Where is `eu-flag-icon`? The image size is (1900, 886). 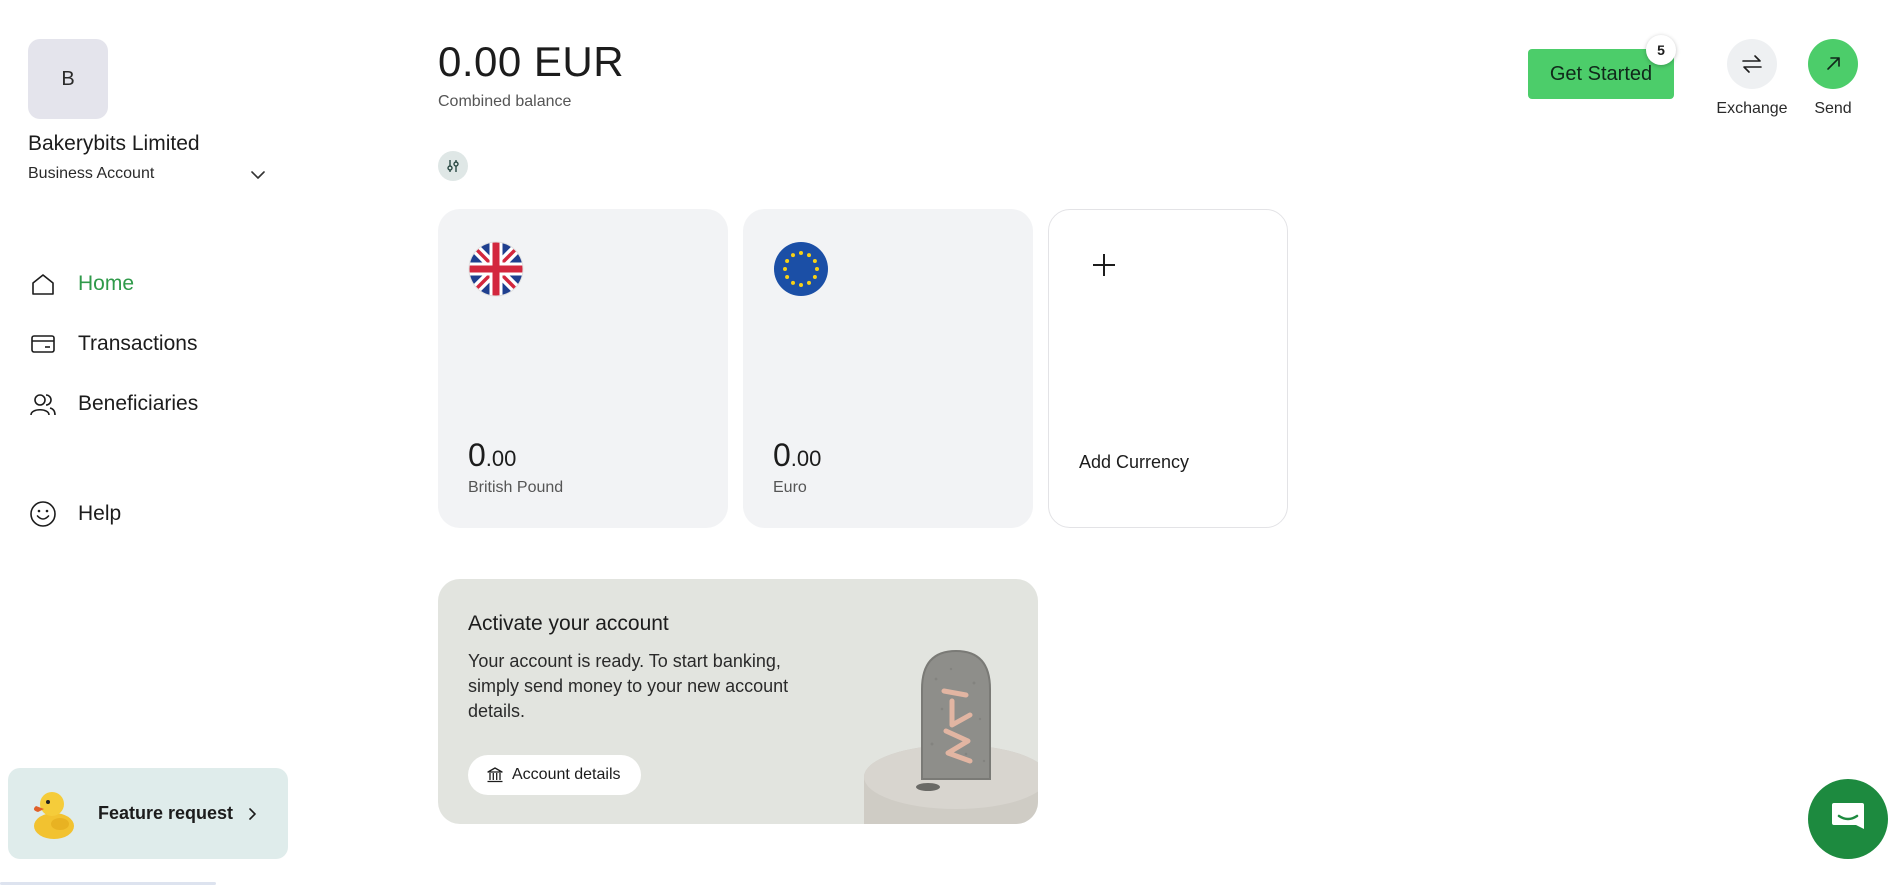 eu-flag-icon is located at coordinates (801, 269).